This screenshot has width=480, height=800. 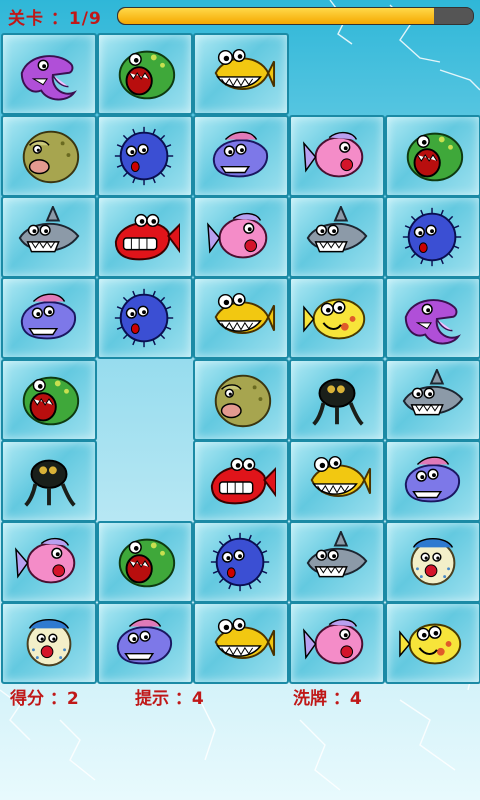 What do you see at coordinates (169, 696) in the screenshot?
I see `hint-button: 提示 ：4` at bounding box center [169, 696].